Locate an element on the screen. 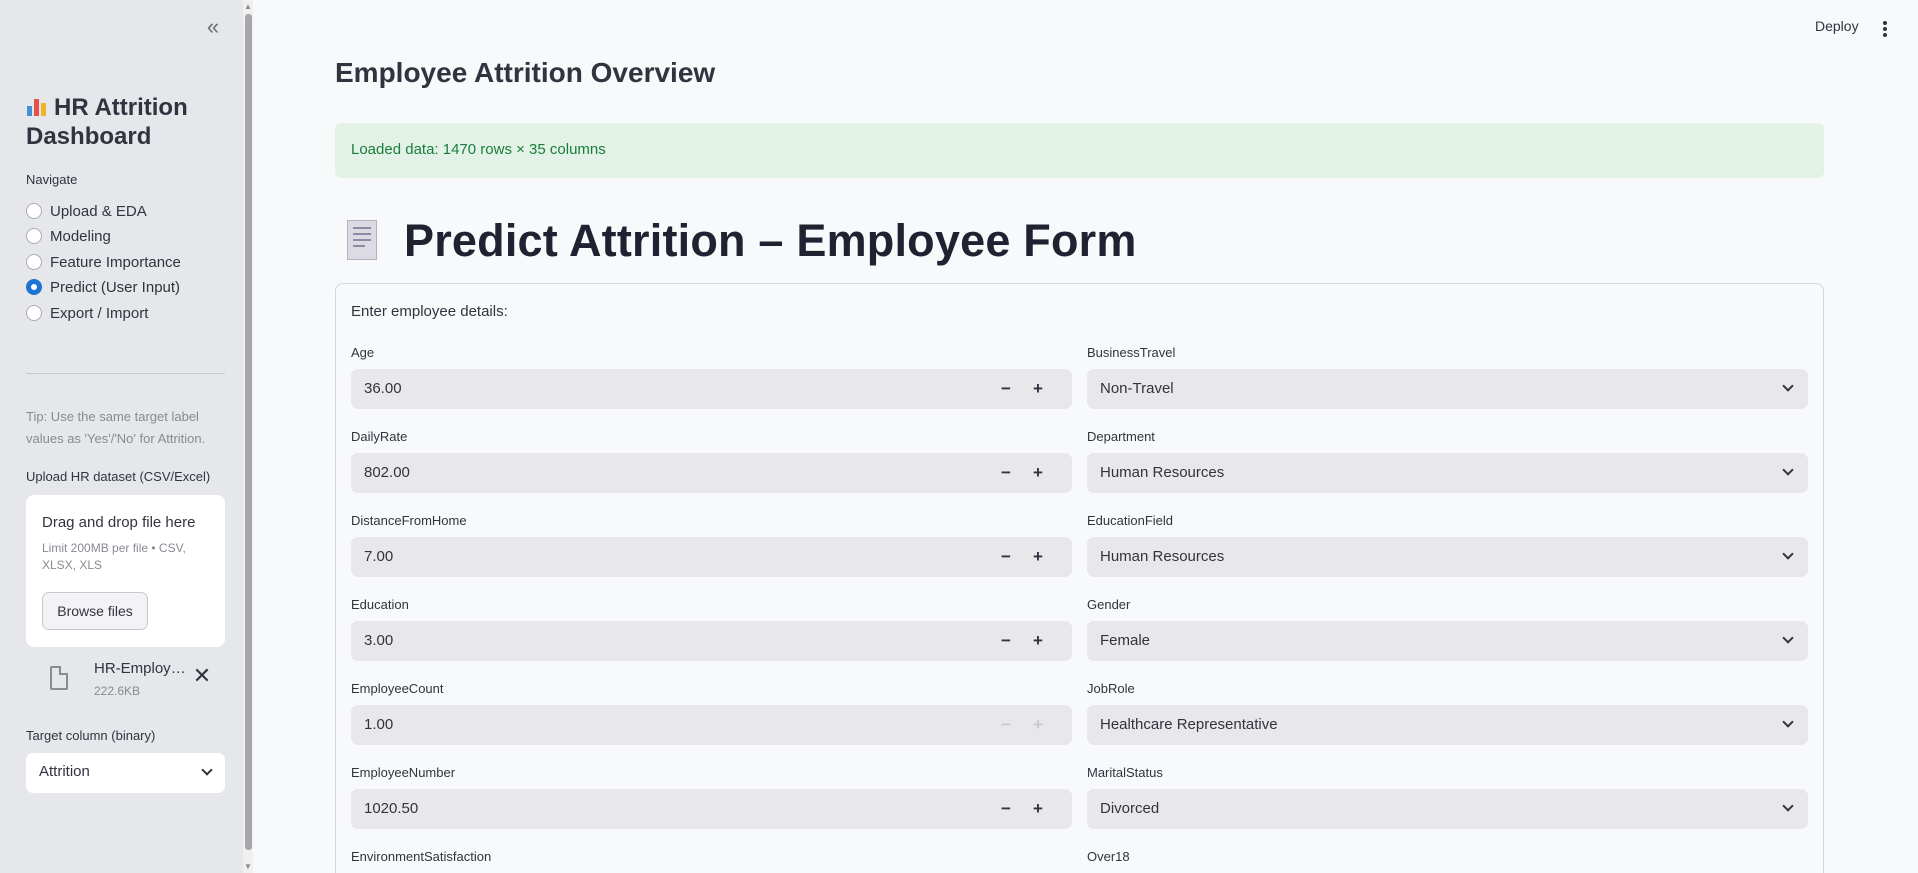 The image size is (1918, 873). nav-upload-eda: Upload & EDA is located at coordinates (86, 211).